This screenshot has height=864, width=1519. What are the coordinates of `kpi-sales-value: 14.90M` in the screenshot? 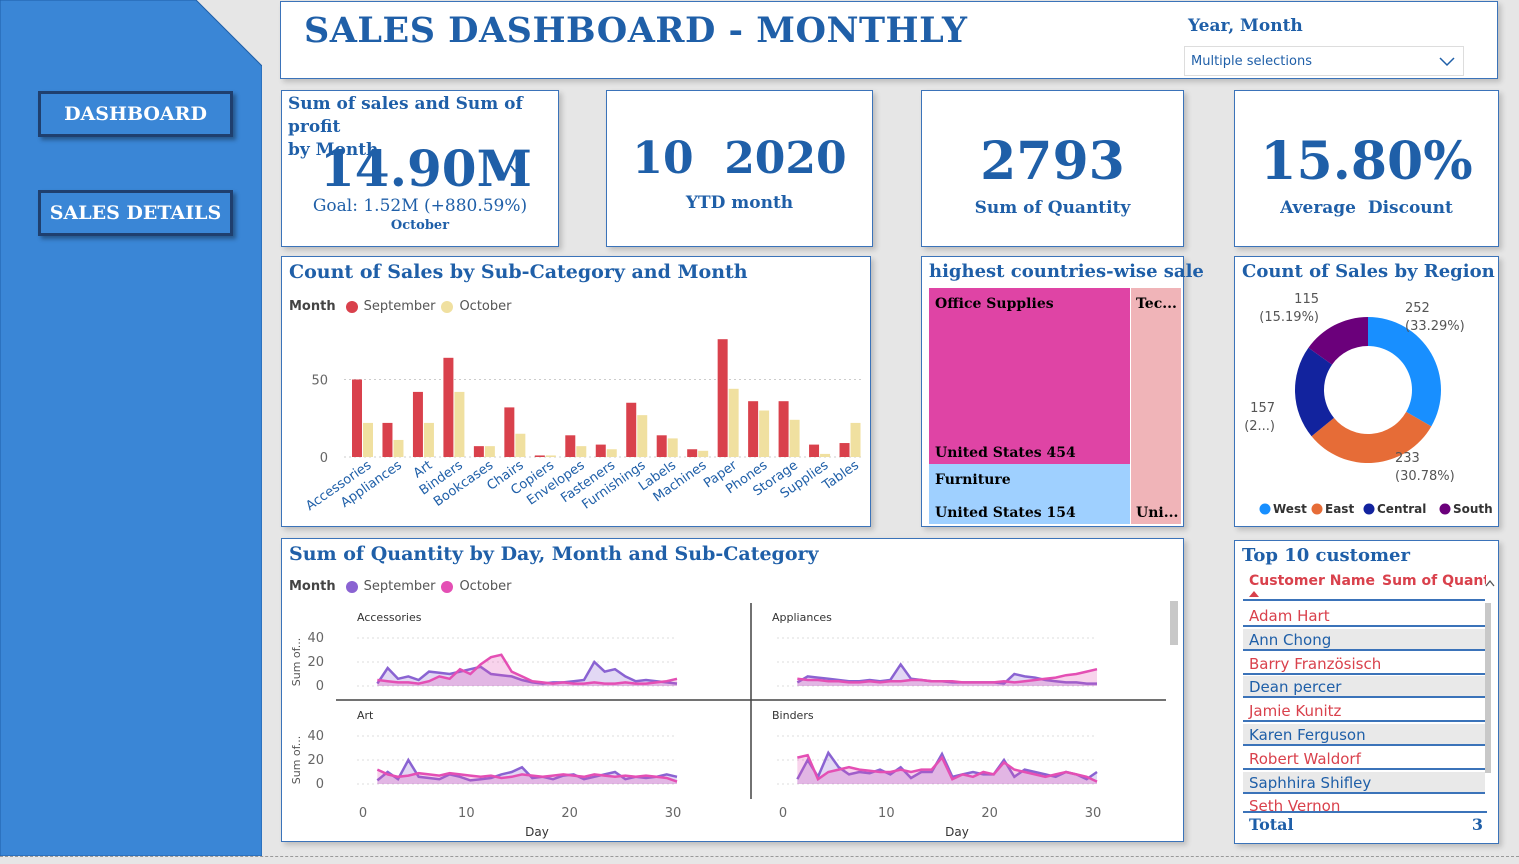 It's located at (426, 168).